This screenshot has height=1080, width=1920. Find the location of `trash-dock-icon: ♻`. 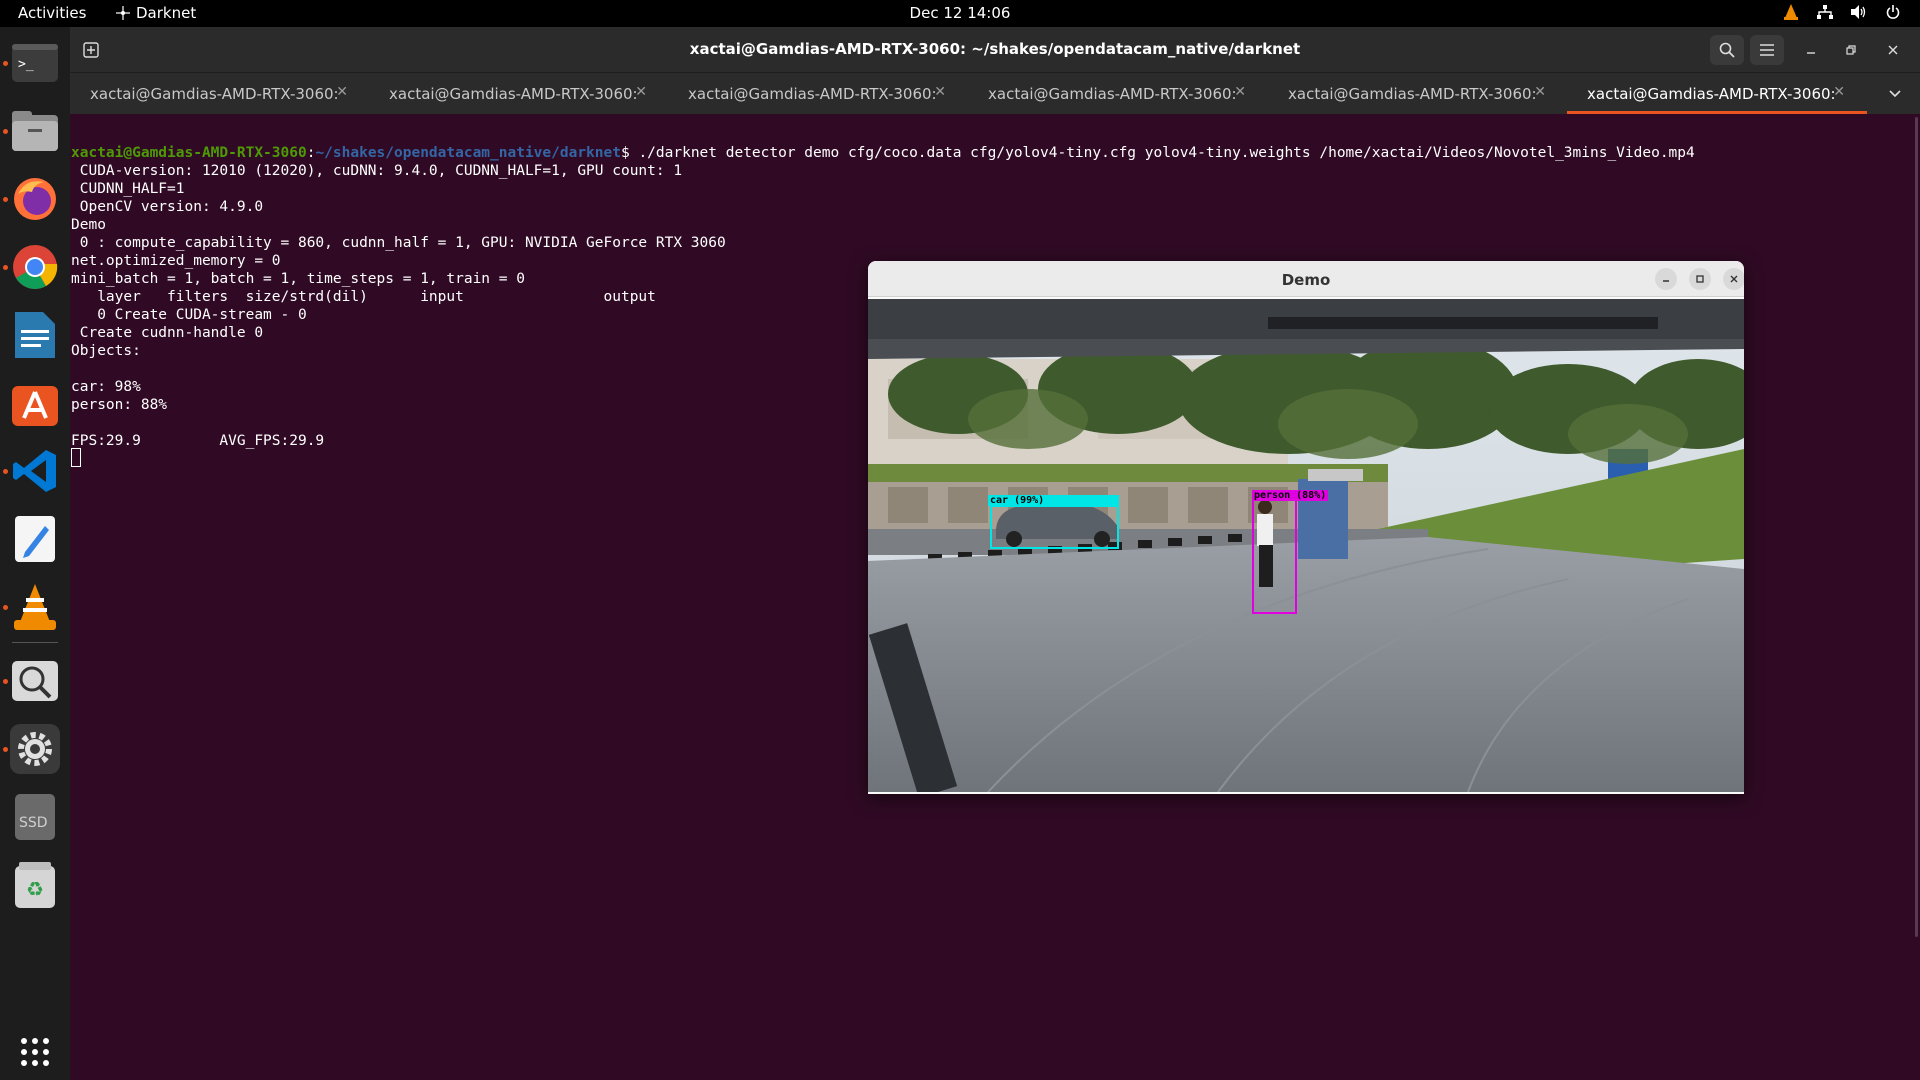

trash-dock-icon: ♻ is located at coordinates (35, 885).